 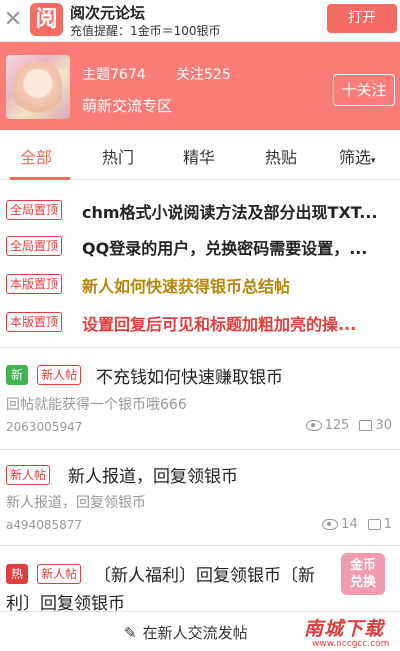 What do you see at coordinates (387, 524) in the screenshot?
I see `reply-count: 1` at bounding box center [387, 524].